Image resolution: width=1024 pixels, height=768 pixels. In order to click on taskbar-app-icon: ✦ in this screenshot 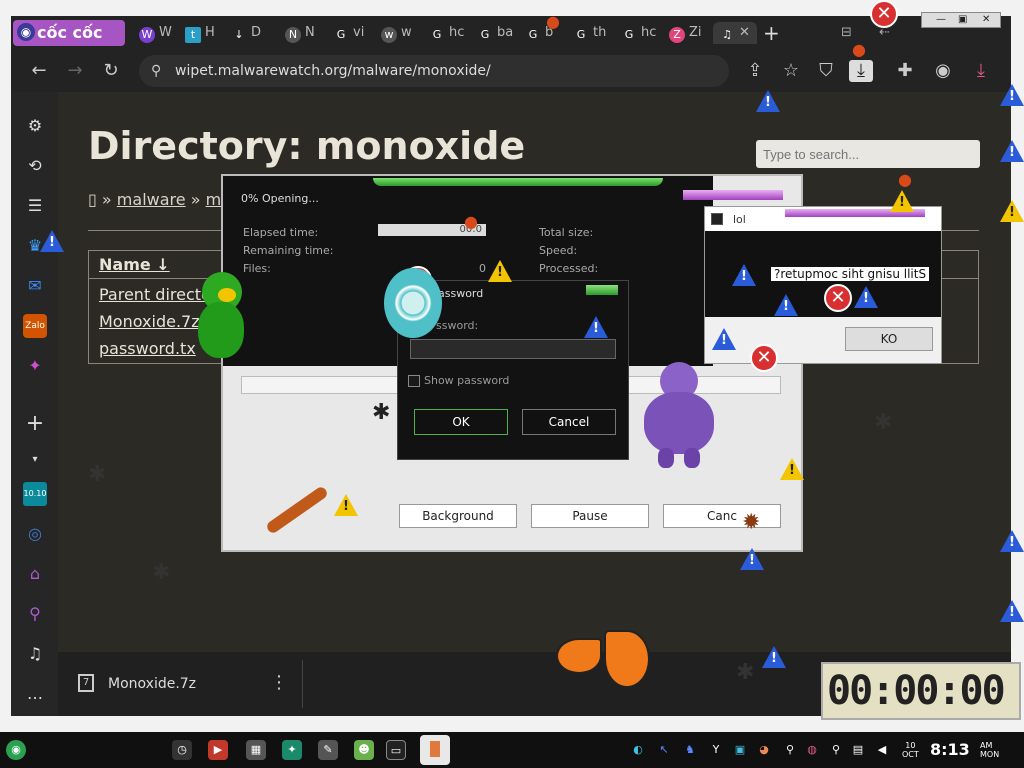, I will do `click(292, 750)`.